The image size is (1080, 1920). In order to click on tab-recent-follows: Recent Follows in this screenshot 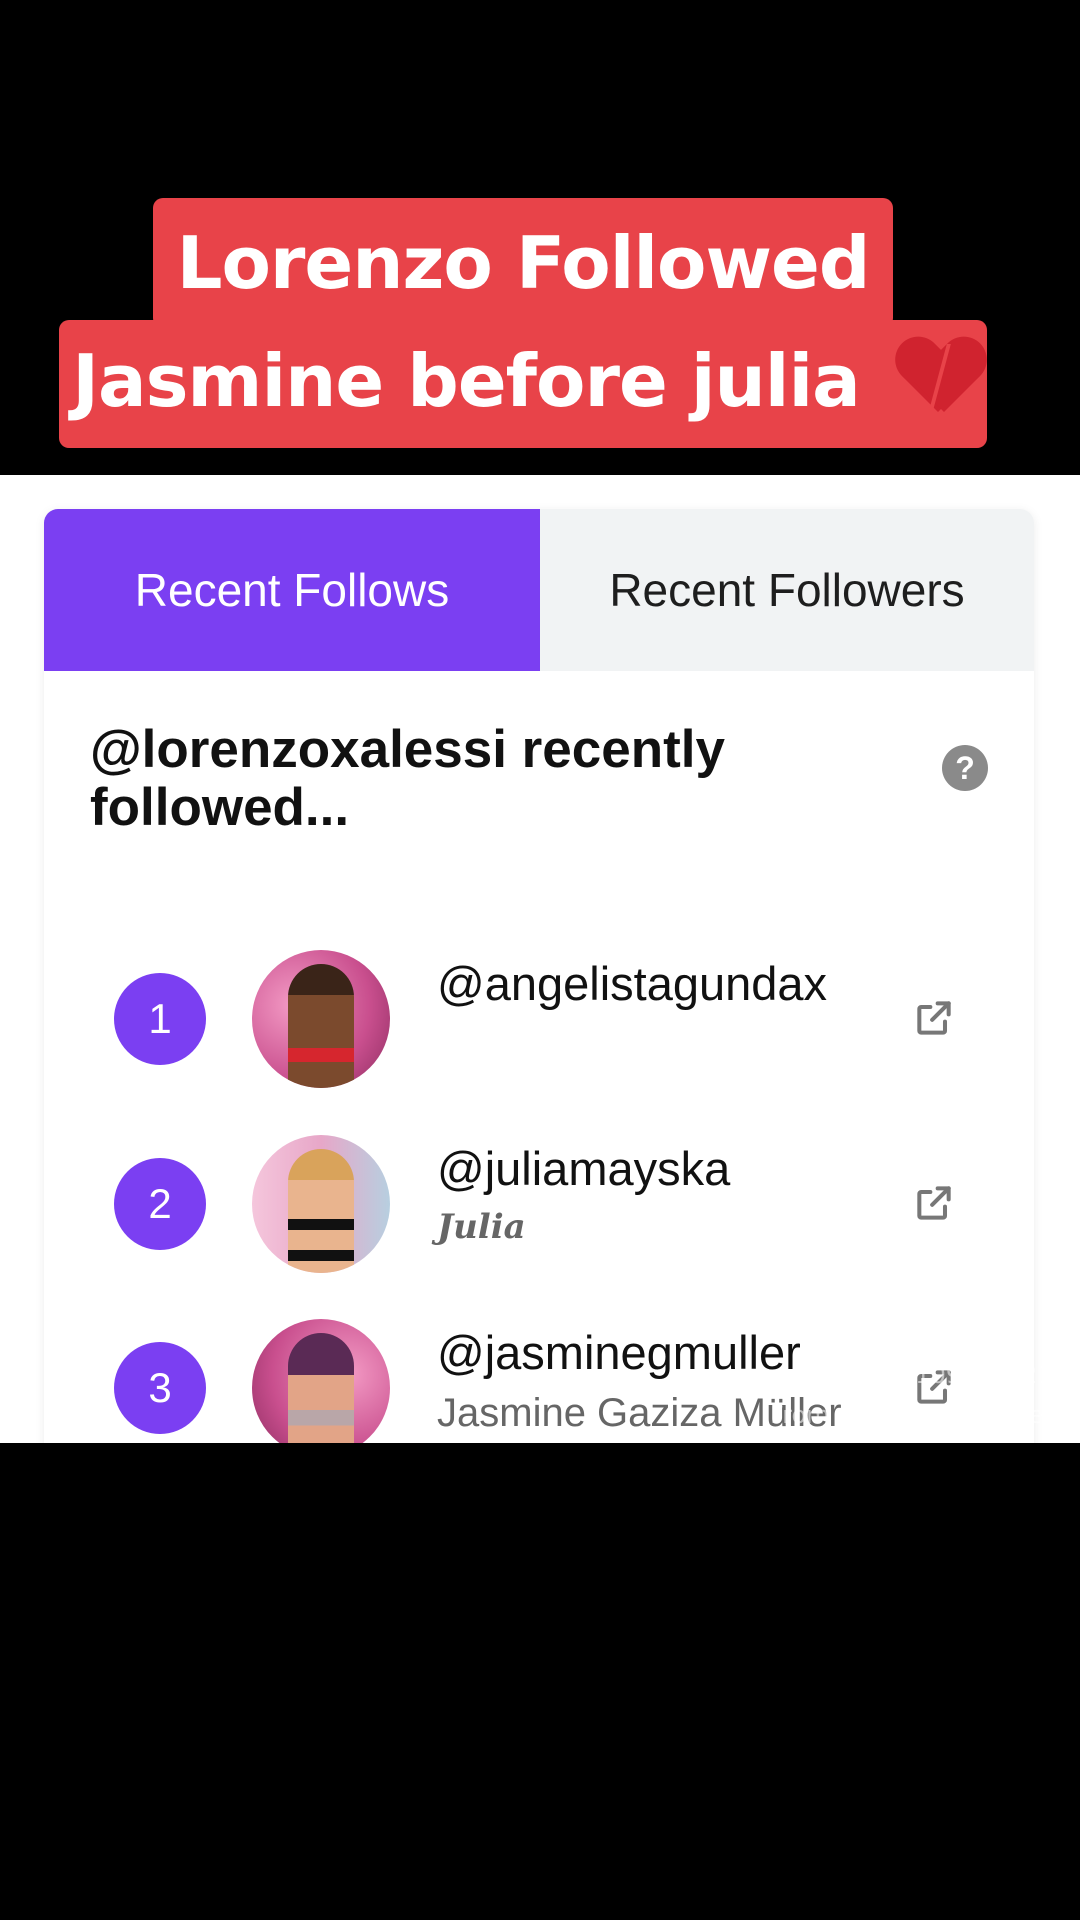, I will do `click(292, 590)`.